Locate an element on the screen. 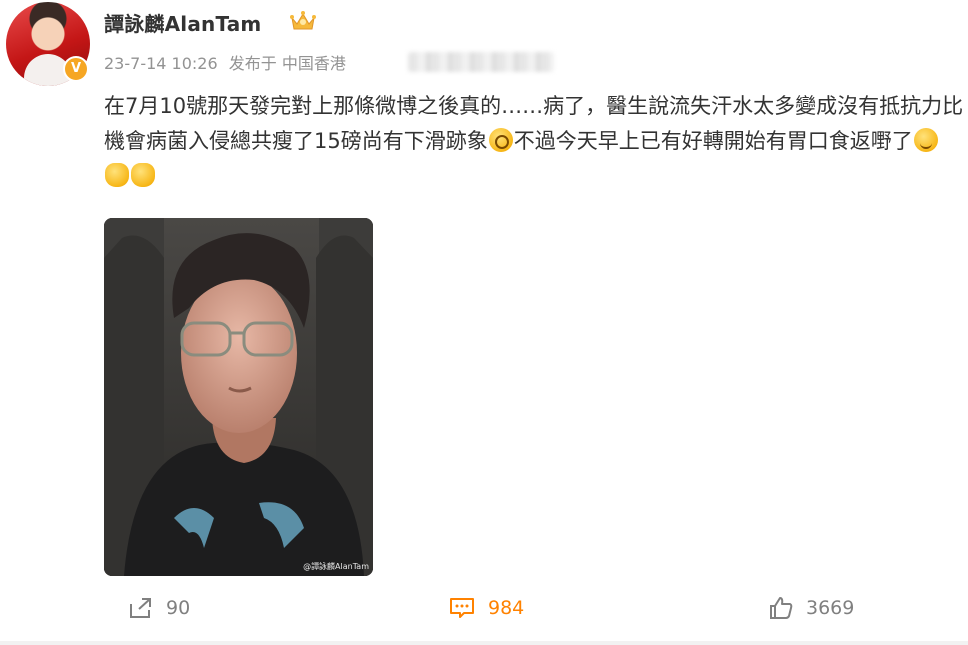 The image size is (968, 645). repost-count: 90 is located at coordinates (178, 608).